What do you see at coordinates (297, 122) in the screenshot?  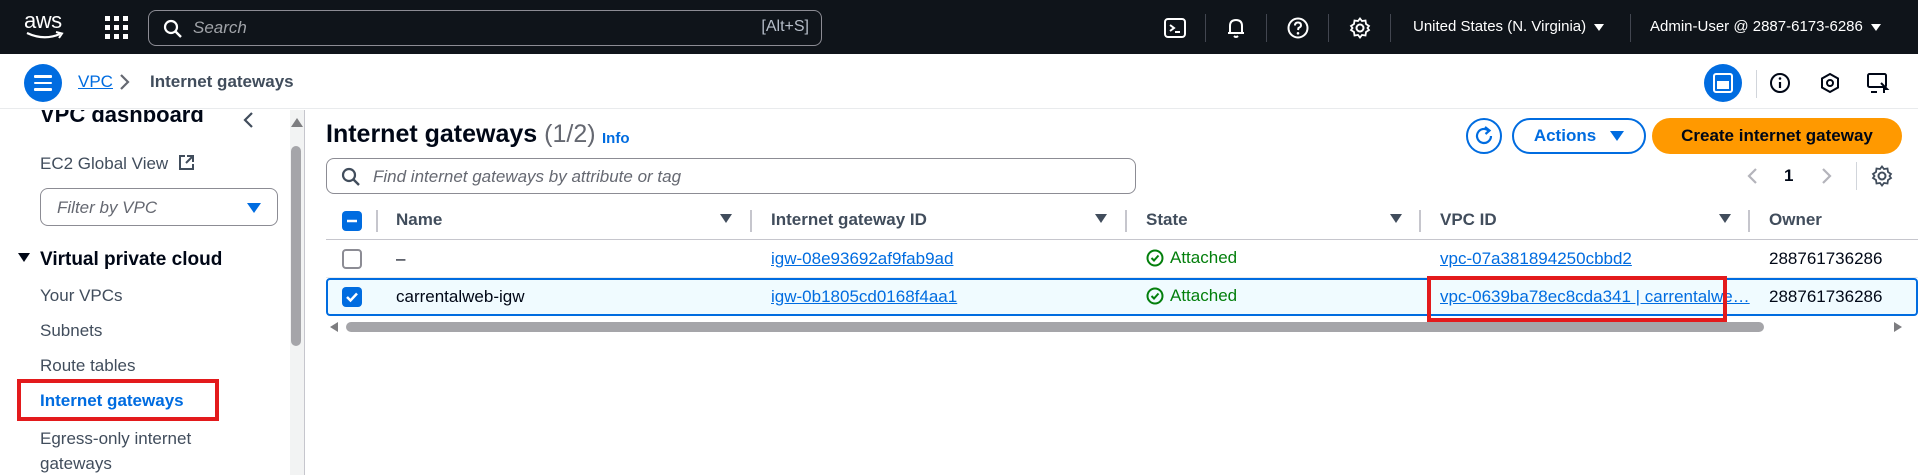 I see `scroll-up-arrow-icon` at bounding box center [297, 122].